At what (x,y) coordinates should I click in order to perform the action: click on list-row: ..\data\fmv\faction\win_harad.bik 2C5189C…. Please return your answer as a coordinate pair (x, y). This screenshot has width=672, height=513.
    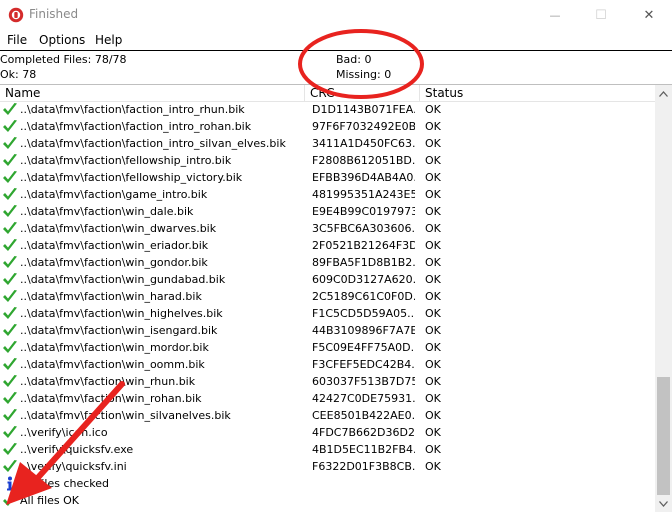
    Looking at the image, I should click on (327, 296).